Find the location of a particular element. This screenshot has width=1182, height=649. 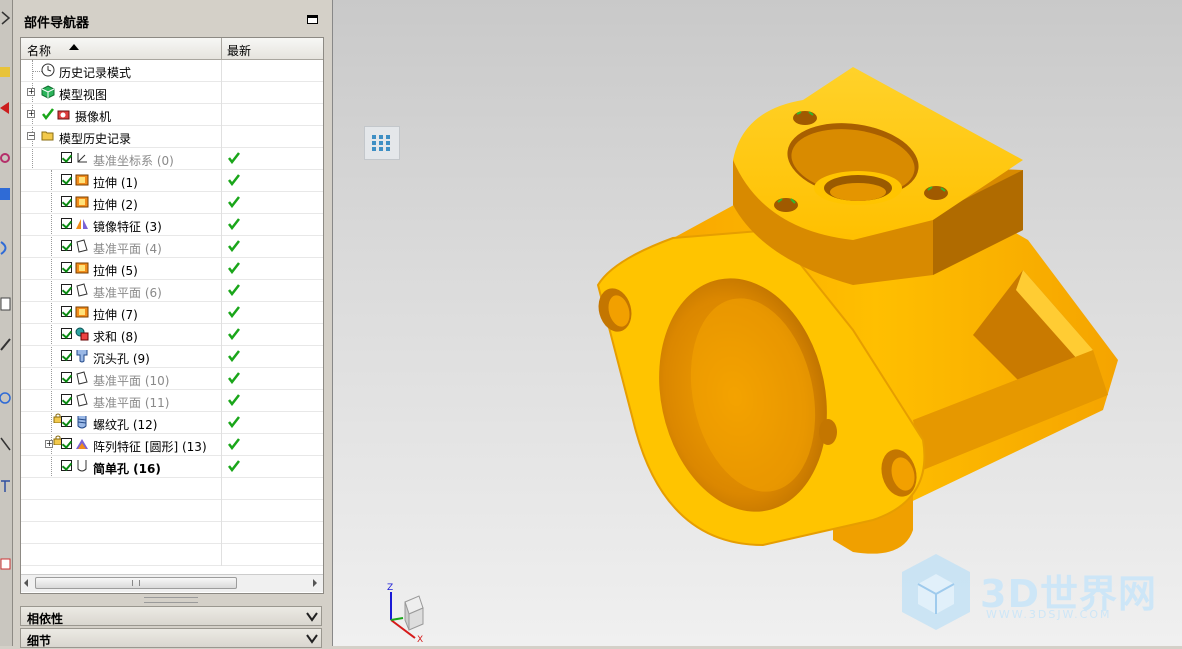

feature-simple-hole: 简单孔 (16) is located at coordinates (172, 467).